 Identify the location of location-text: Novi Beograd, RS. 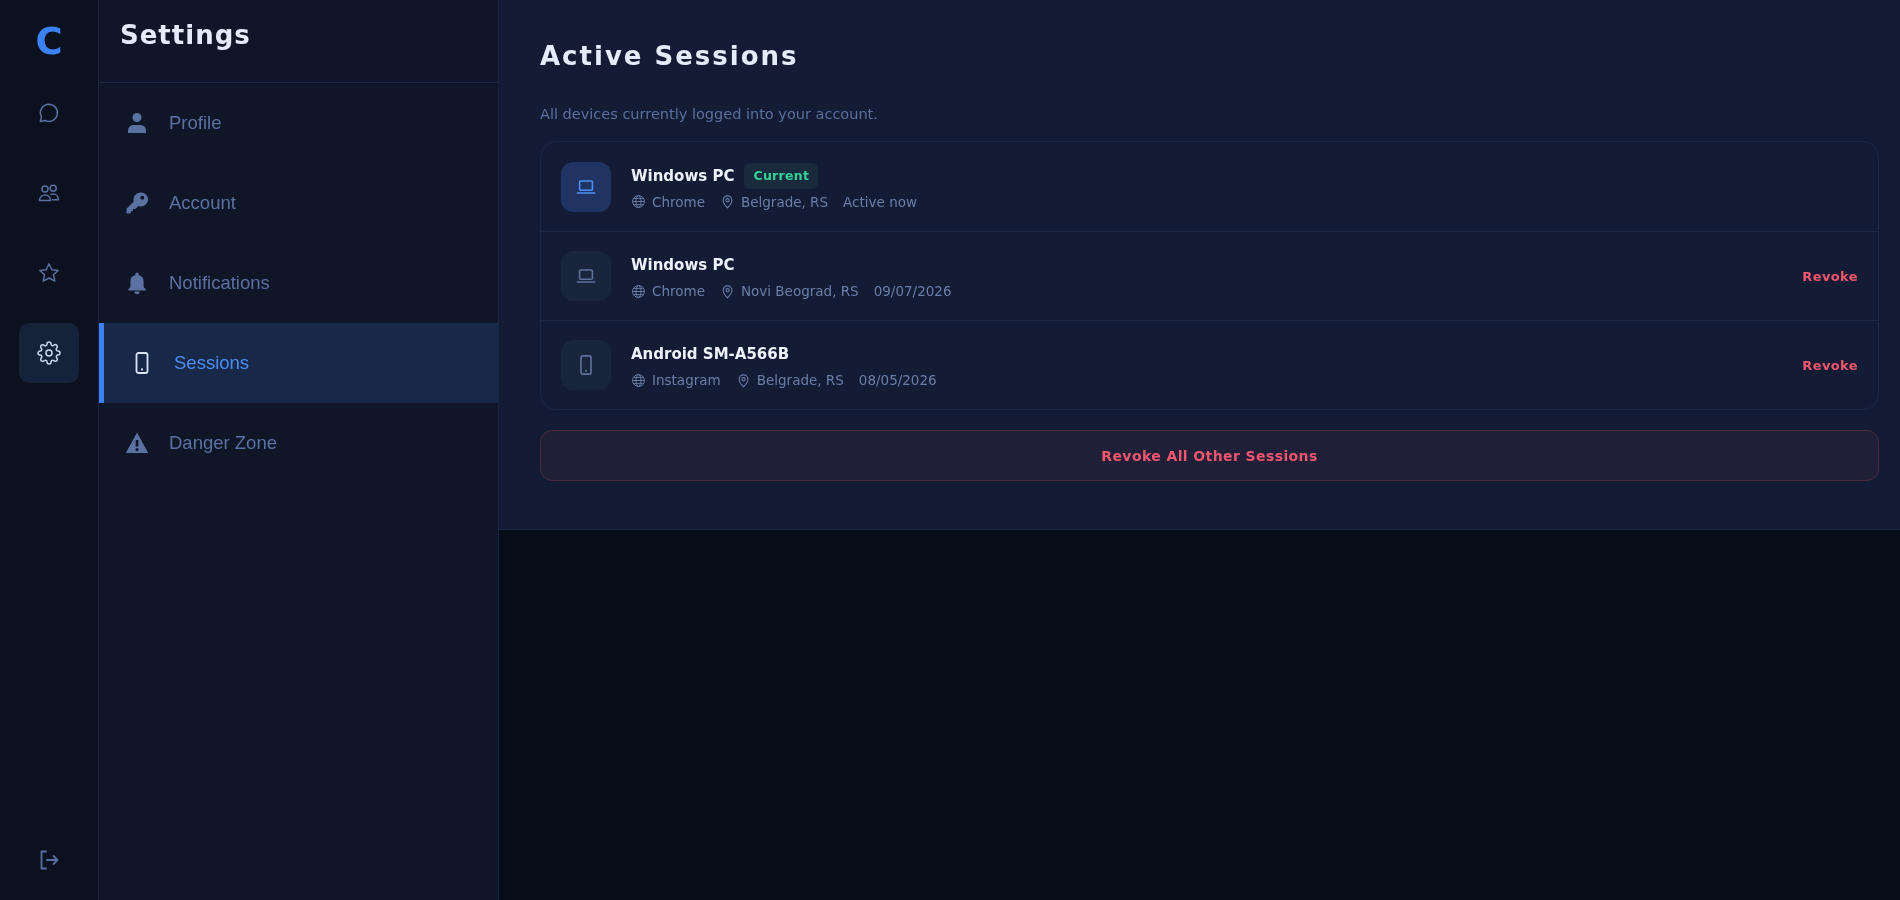
(799, 291).